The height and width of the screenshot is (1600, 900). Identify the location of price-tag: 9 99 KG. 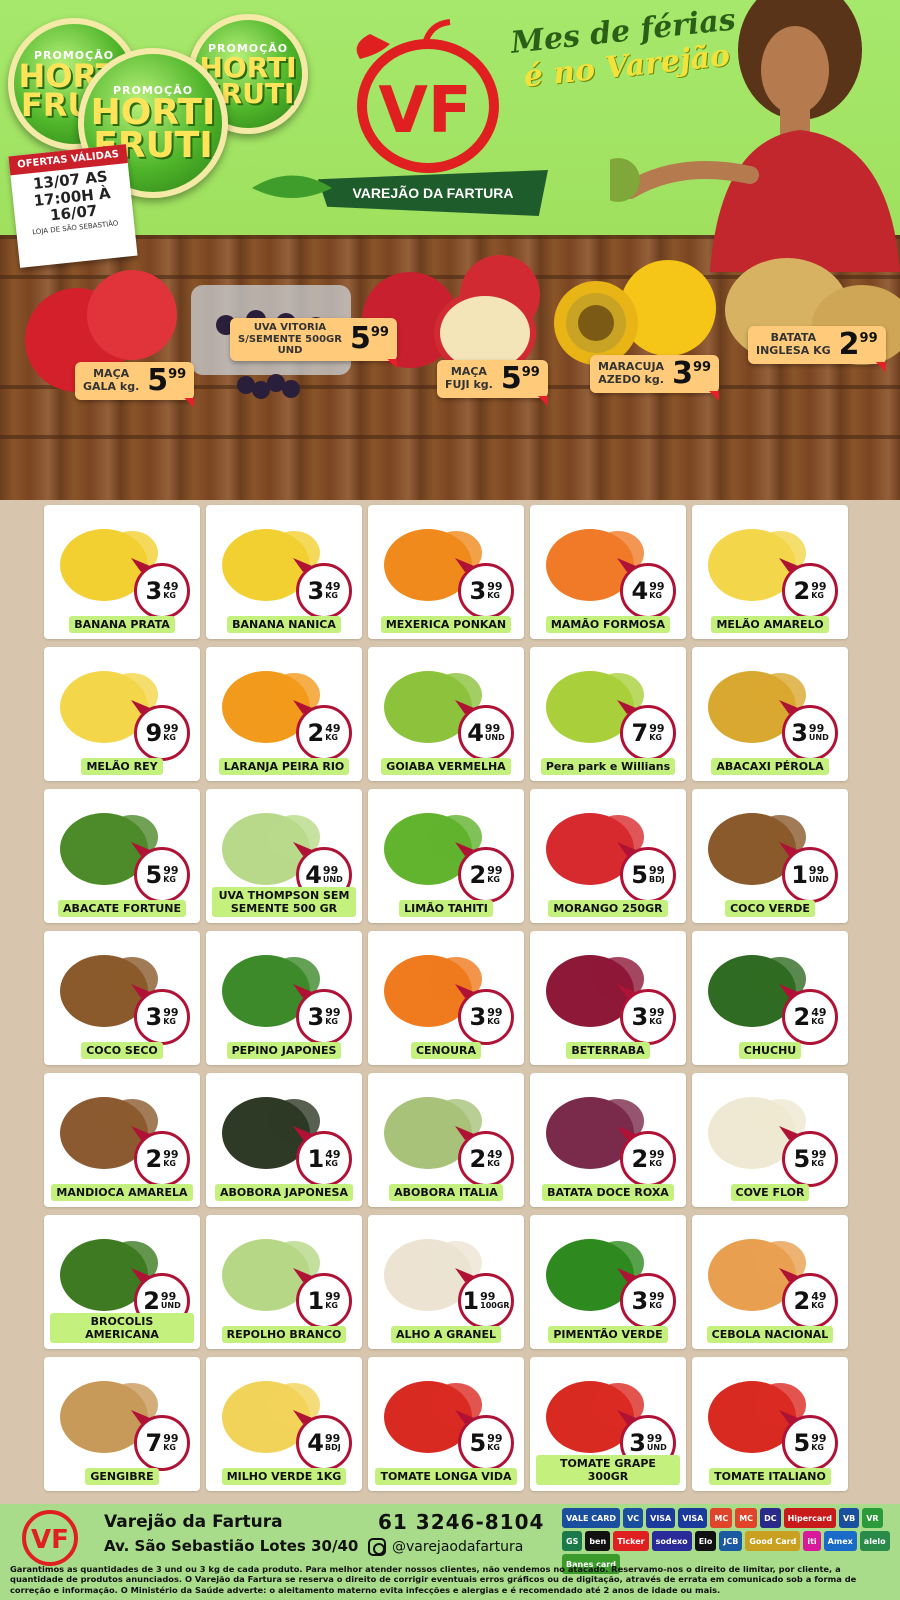
(162, 733).